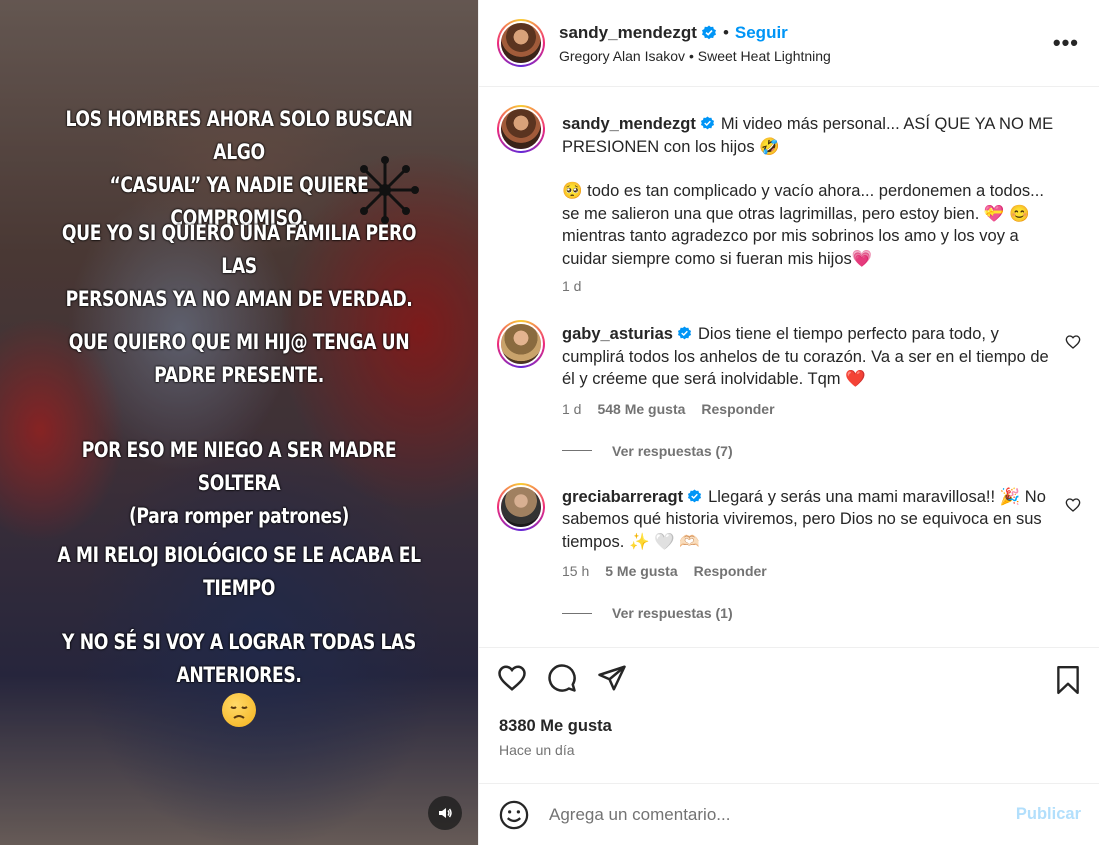 The image size is (1099, 845). I want to click on comment-username: greciabarreragt, so click(622, 497).